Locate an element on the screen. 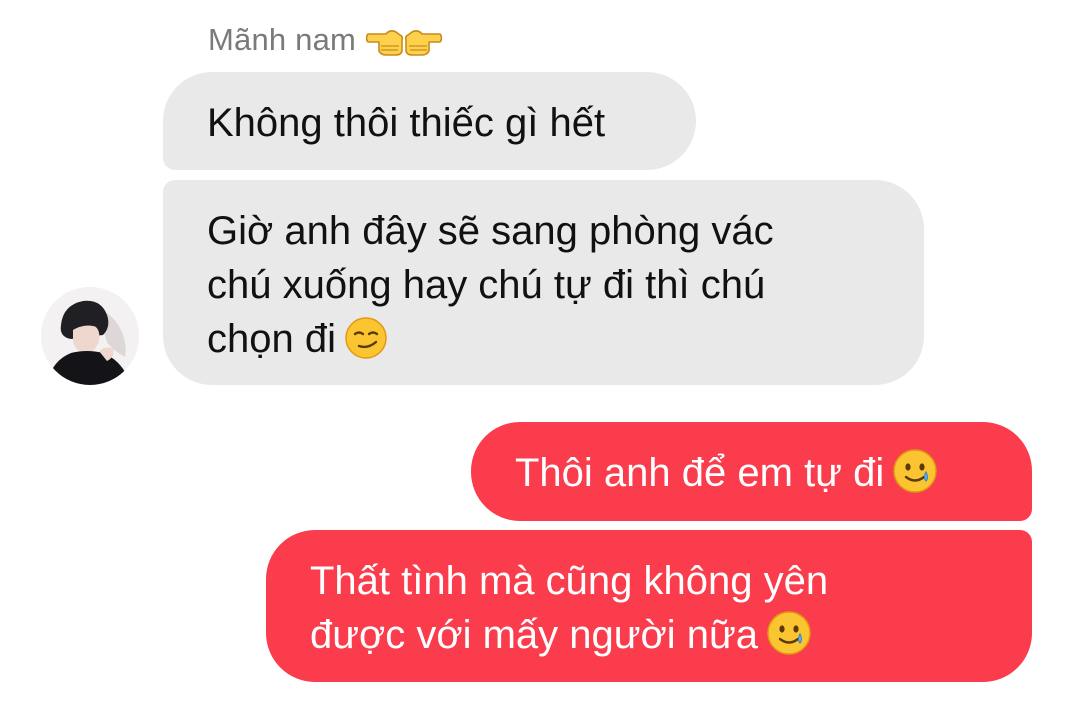 The width and height of the screenshot is (1080, 708). message-text: được với mấy người nữa is located at coordinates (534, 635).